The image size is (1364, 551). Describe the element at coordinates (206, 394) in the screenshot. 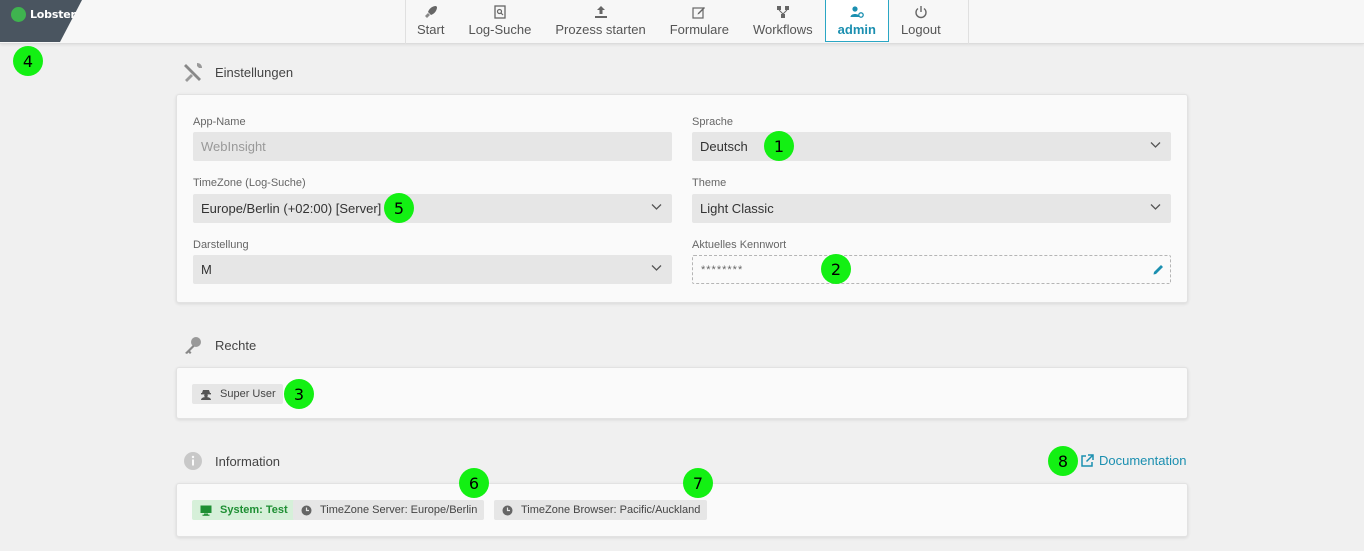

I see `user-secret-icon` at that location.